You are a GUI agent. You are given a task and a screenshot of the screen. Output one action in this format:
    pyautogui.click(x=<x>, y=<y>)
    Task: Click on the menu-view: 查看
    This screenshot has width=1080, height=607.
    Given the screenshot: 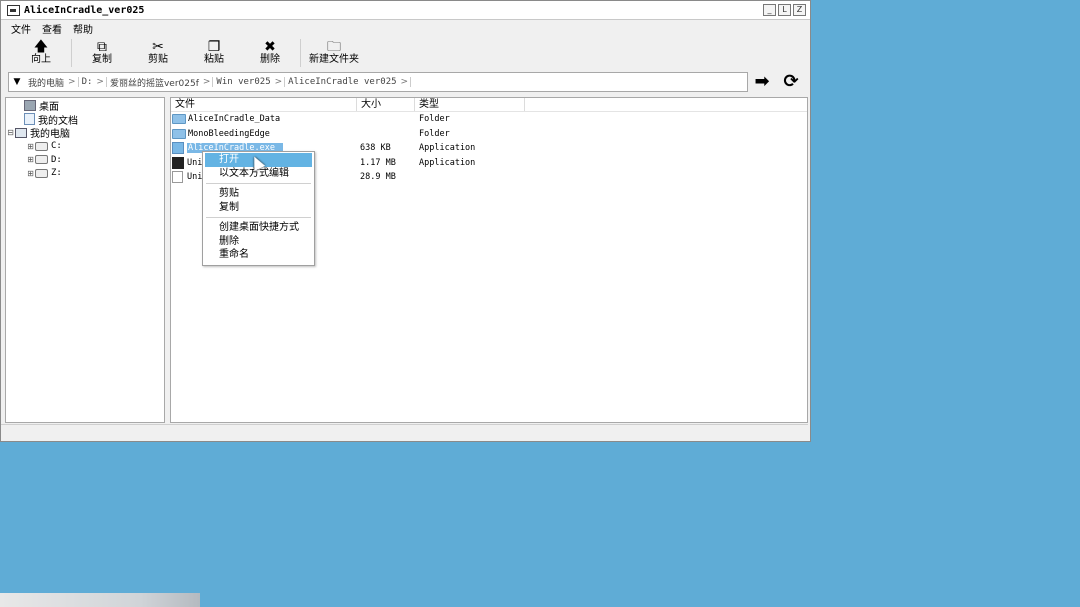 What is the action you would take?
    pyautogui.click(x=52, y=28)
    